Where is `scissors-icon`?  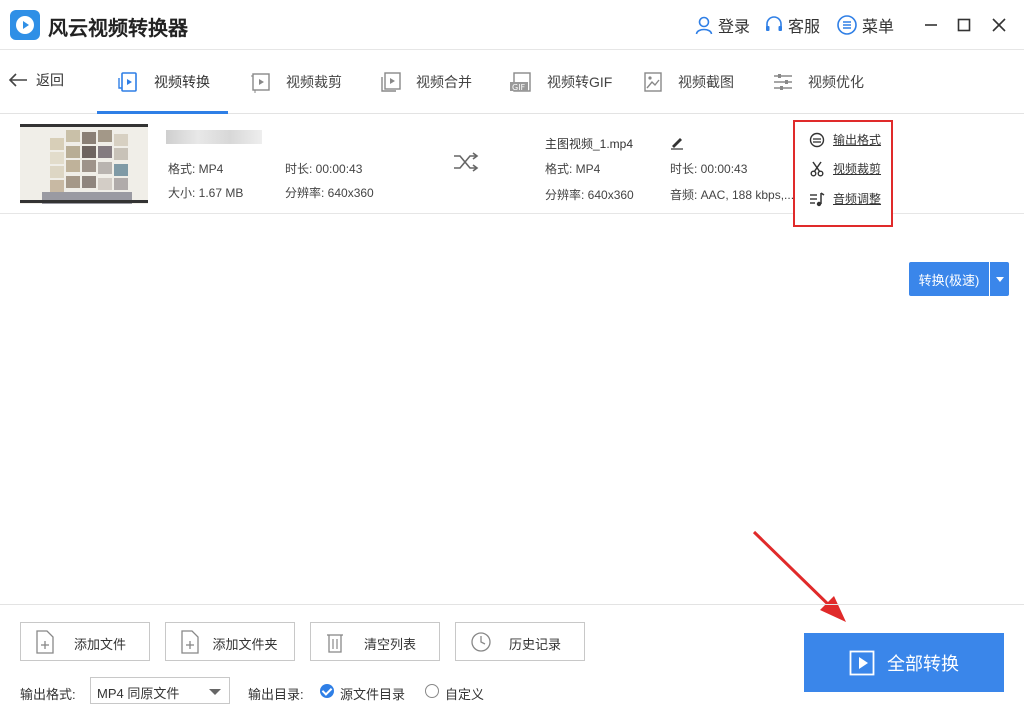
scissors-icon is located at coordinates (817, 168).